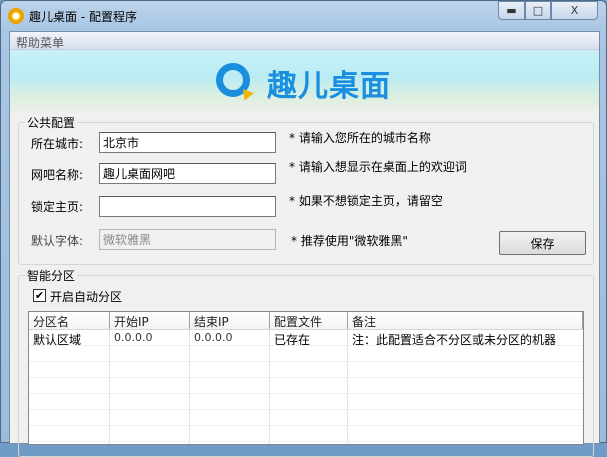  What do you see at coordinates (187, 173) in the screenshot?
I see `cafe-name-input` at bounding box center [187, 173].